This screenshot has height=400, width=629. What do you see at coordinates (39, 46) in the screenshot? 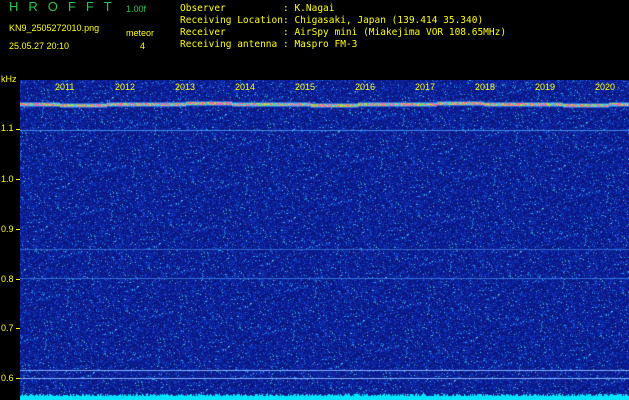
I see `datetime-label: 25.05.27 20:10` at bounding box center [39, 46].